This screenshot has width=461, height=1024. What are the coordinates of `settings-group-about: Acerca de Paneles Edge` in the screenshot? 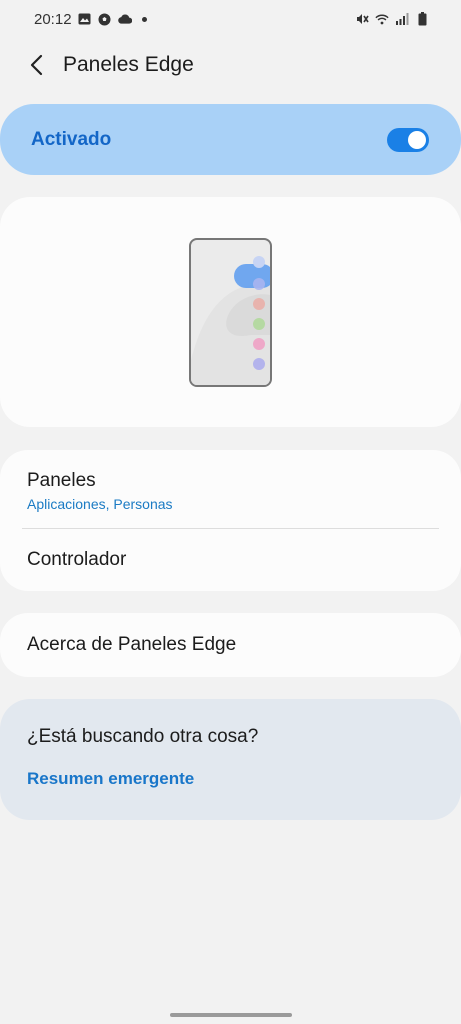 It's located at (230, 645).